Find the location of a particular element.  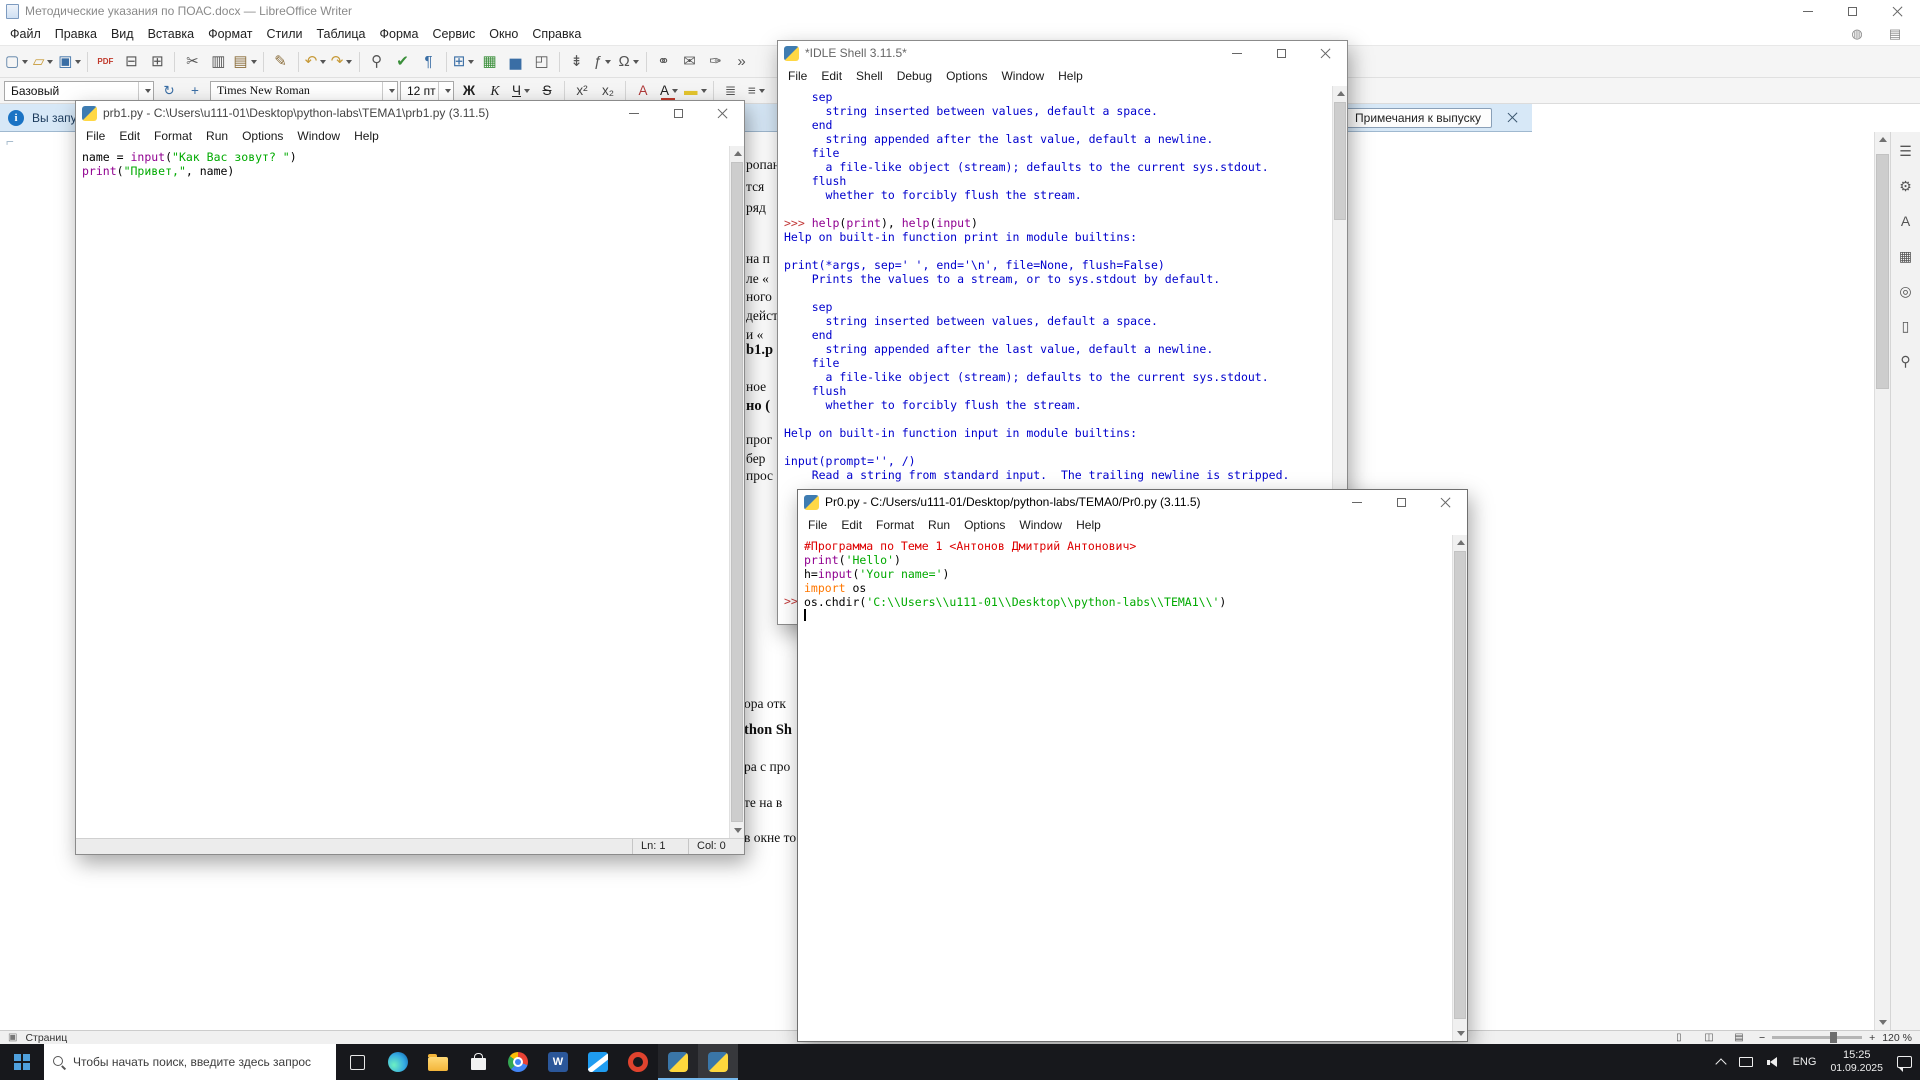

sidebar-toggle-icon: ▤ is located at coordinates (1895, 34).